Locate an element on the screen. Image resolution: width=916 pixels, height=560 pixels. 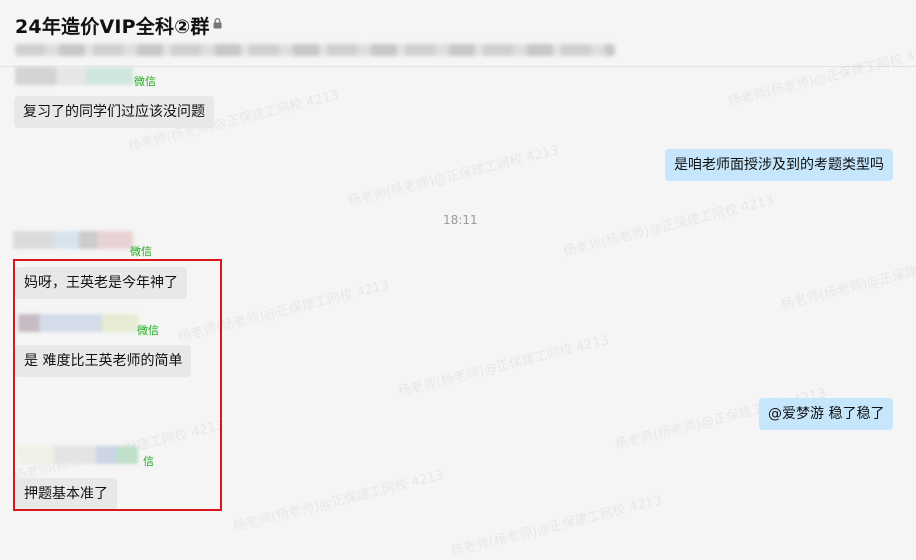
highlight-box is located at coordinates (117, 385).